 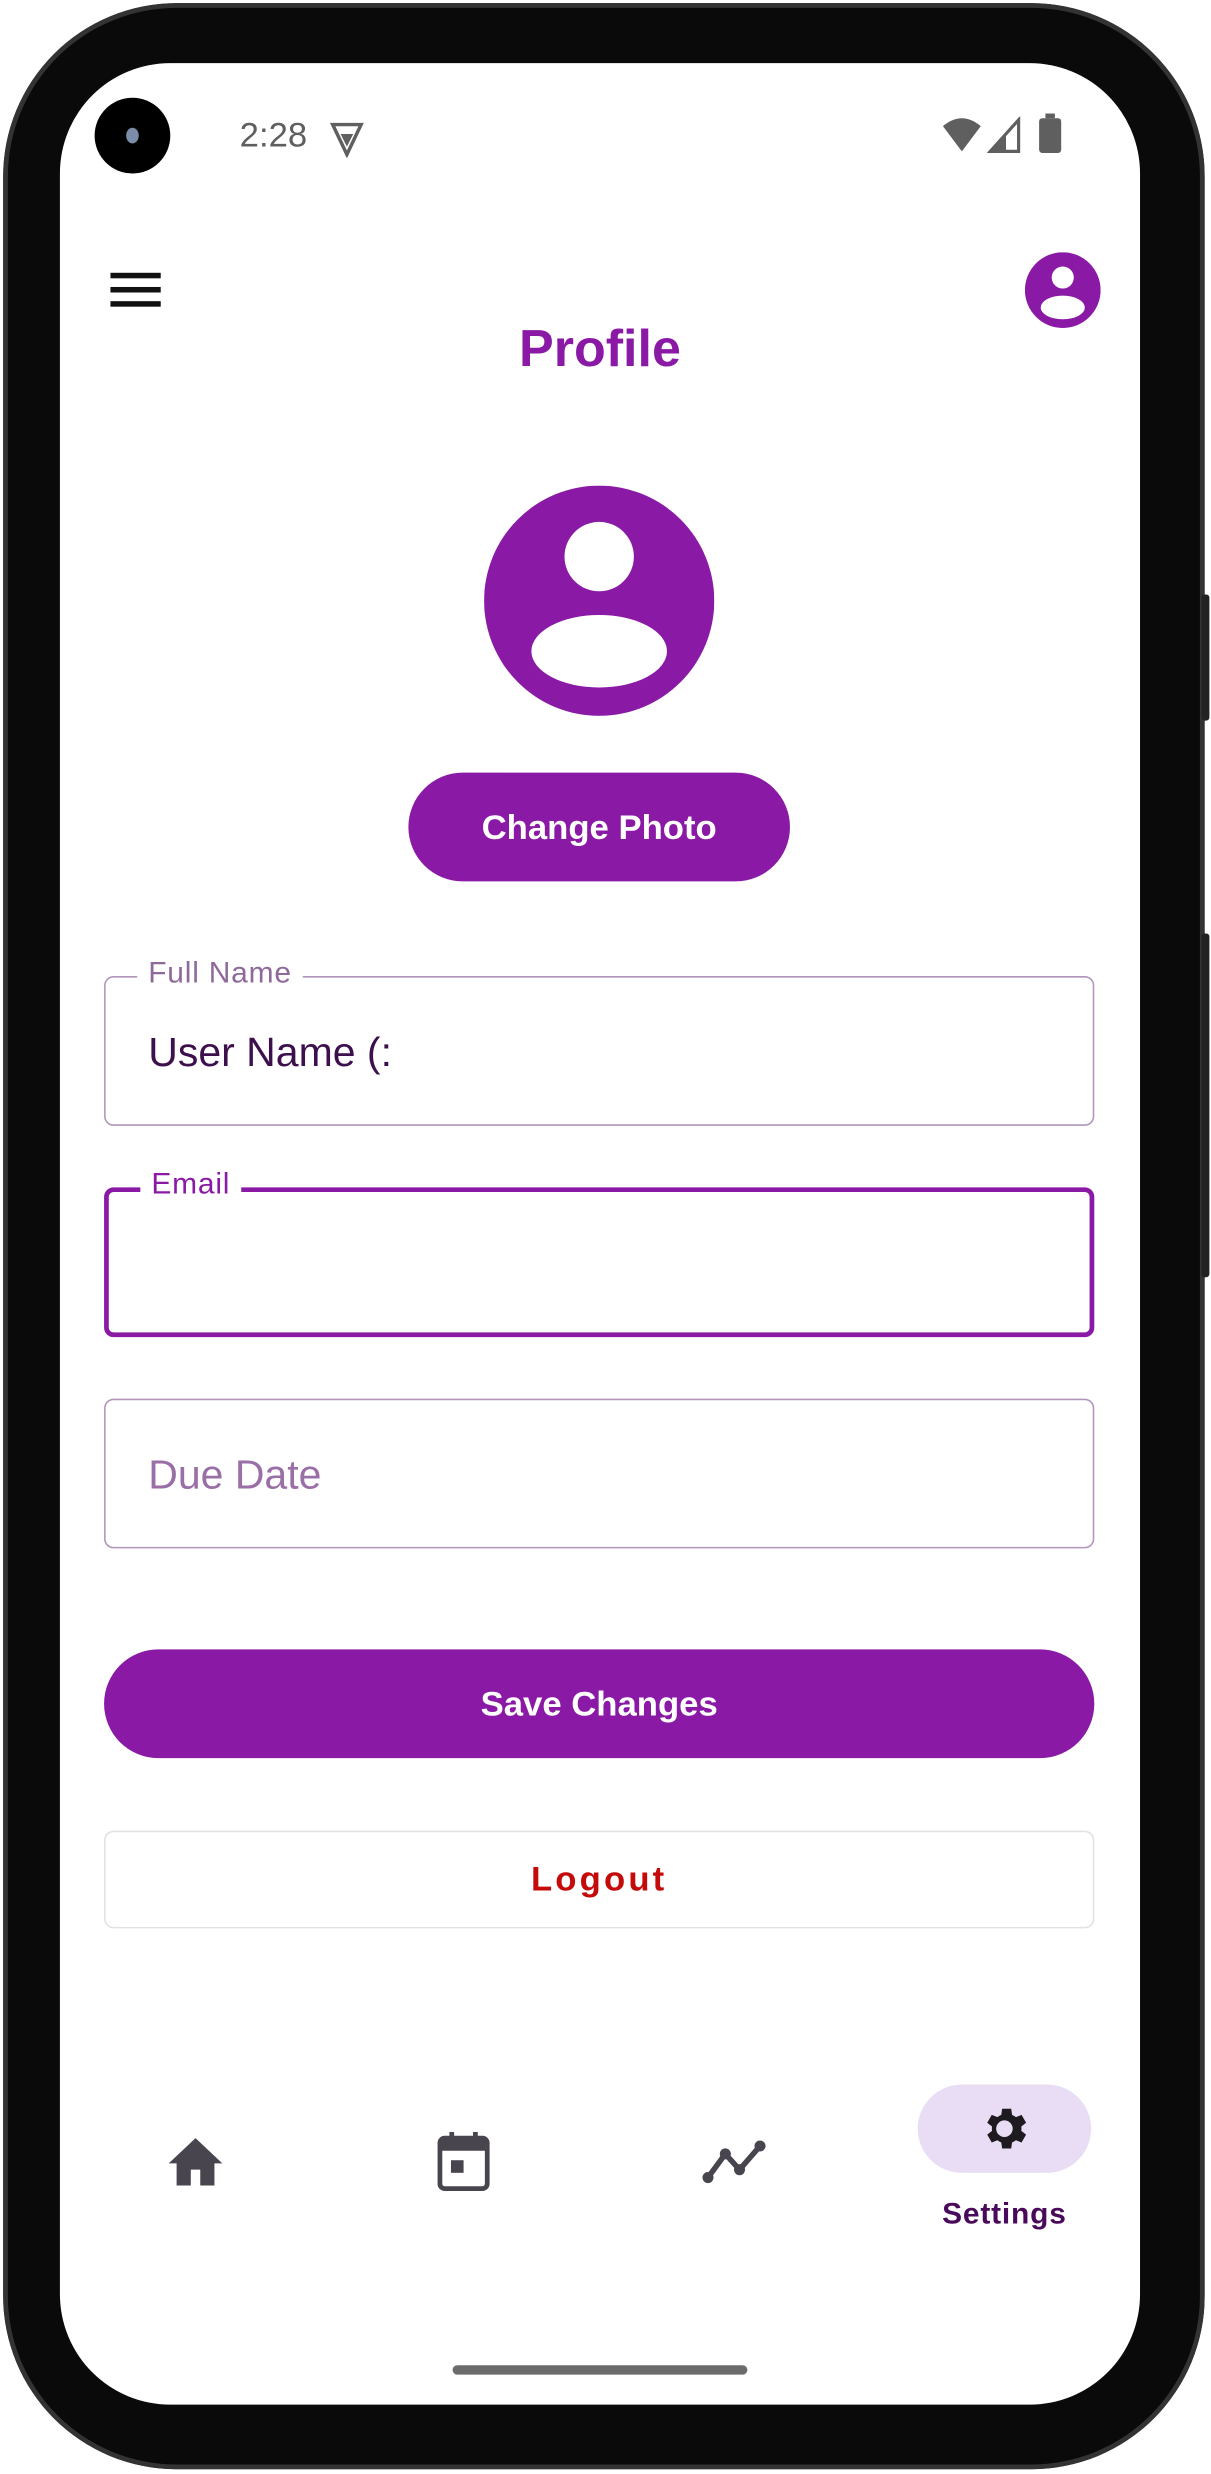 What do you see at coordinates (235, 1474) in the screenshot?
I see `due-date-placeholder: Due Date` at bounding box center [235, 1474].